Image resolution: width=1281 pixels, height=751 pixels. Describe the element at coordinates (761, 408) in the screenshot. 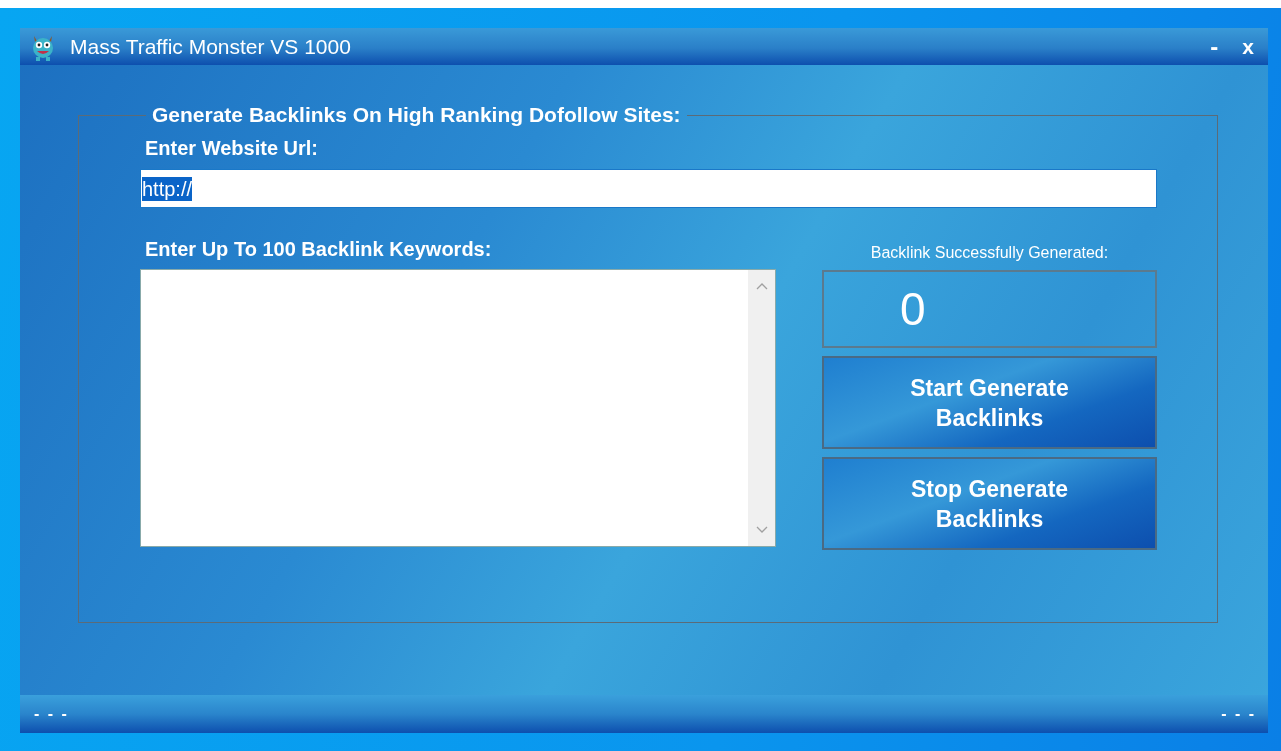

I see `scrollbar` at that location.